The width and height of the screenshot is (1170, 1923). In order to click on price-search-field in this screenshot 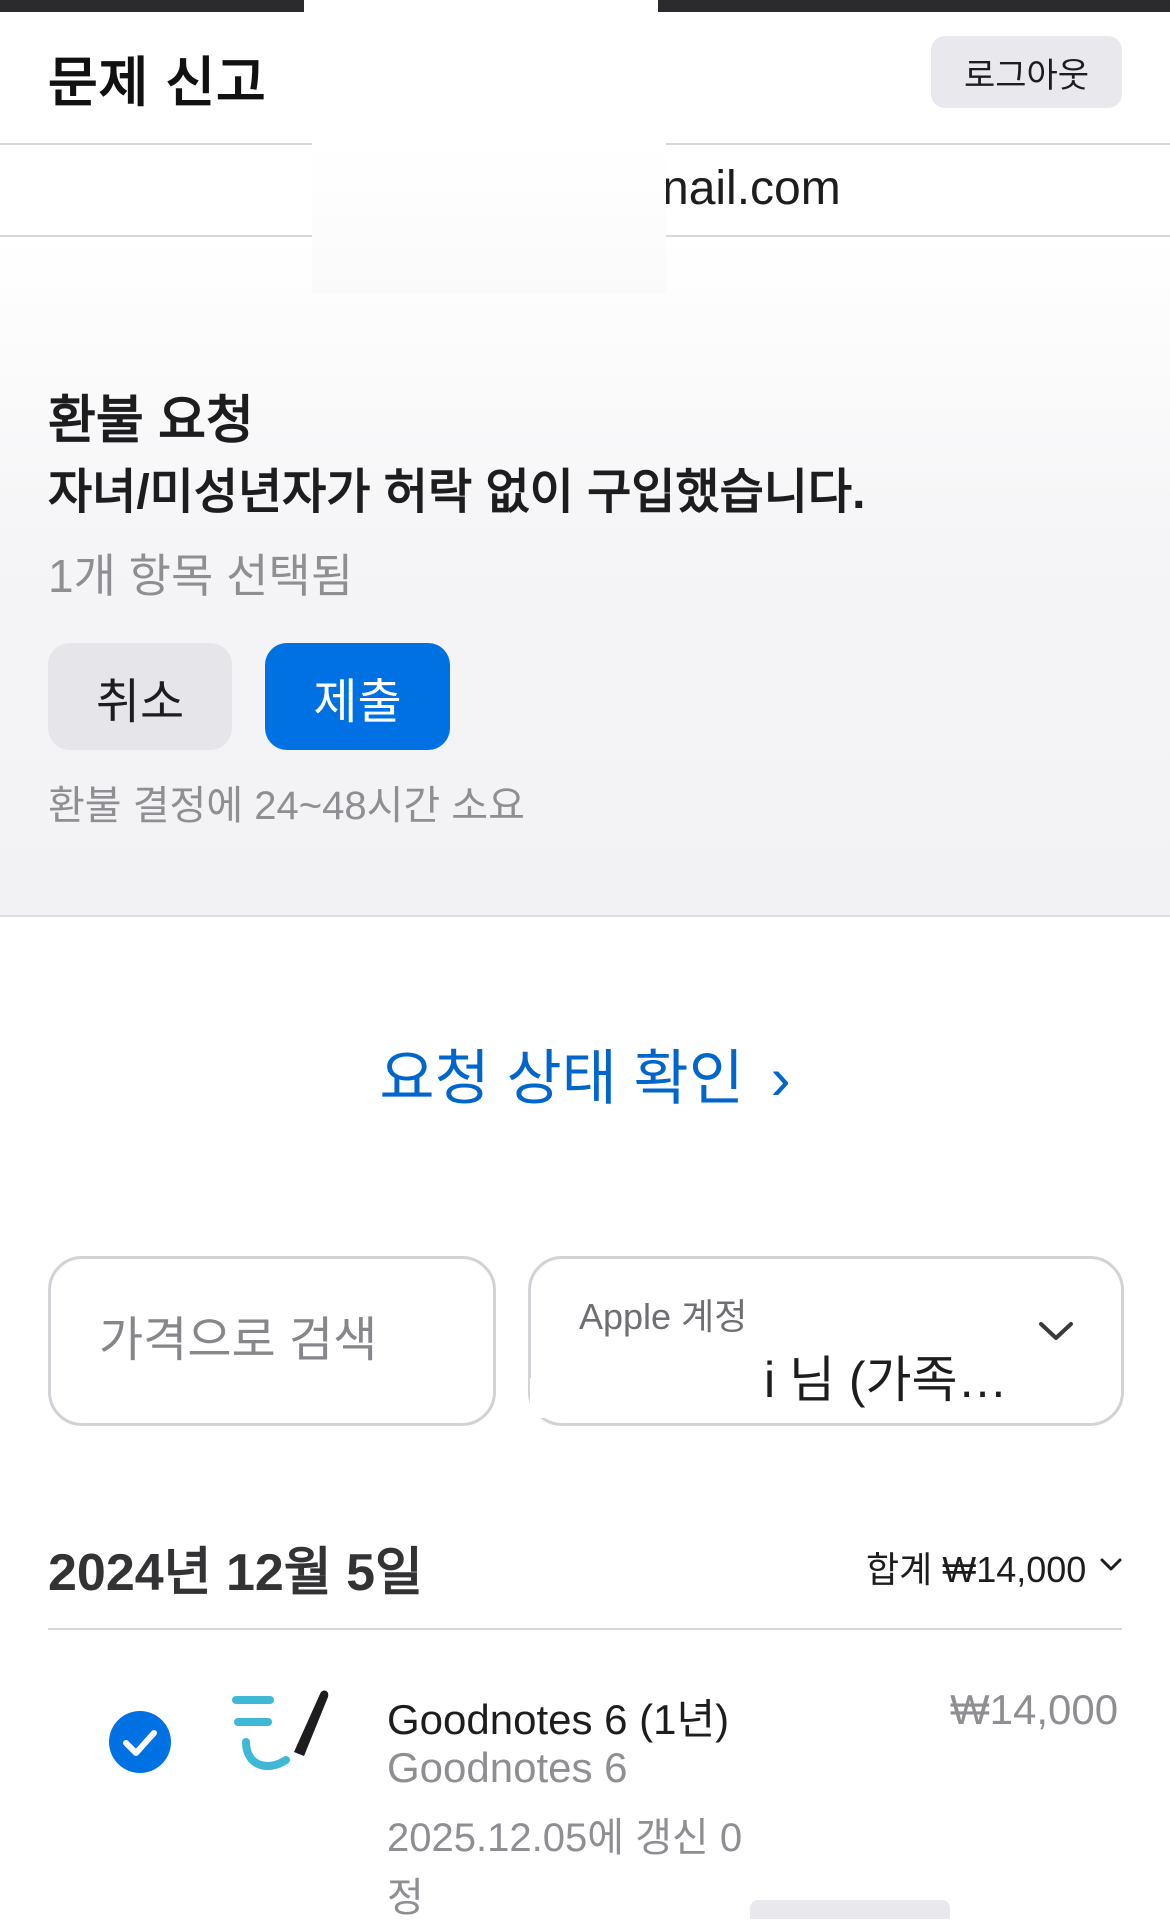, I will do `click(272, 1341)`.